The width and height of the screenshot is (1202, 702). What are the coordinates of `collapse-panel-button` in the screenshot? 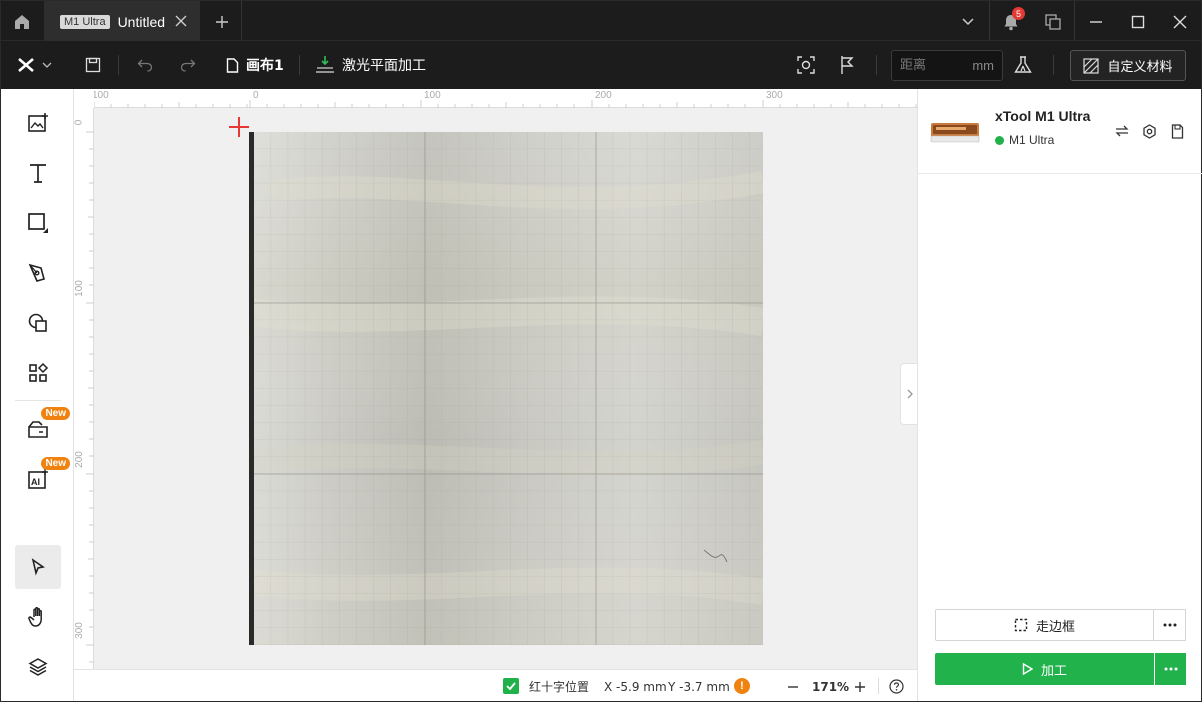 It's located at (909, 394).